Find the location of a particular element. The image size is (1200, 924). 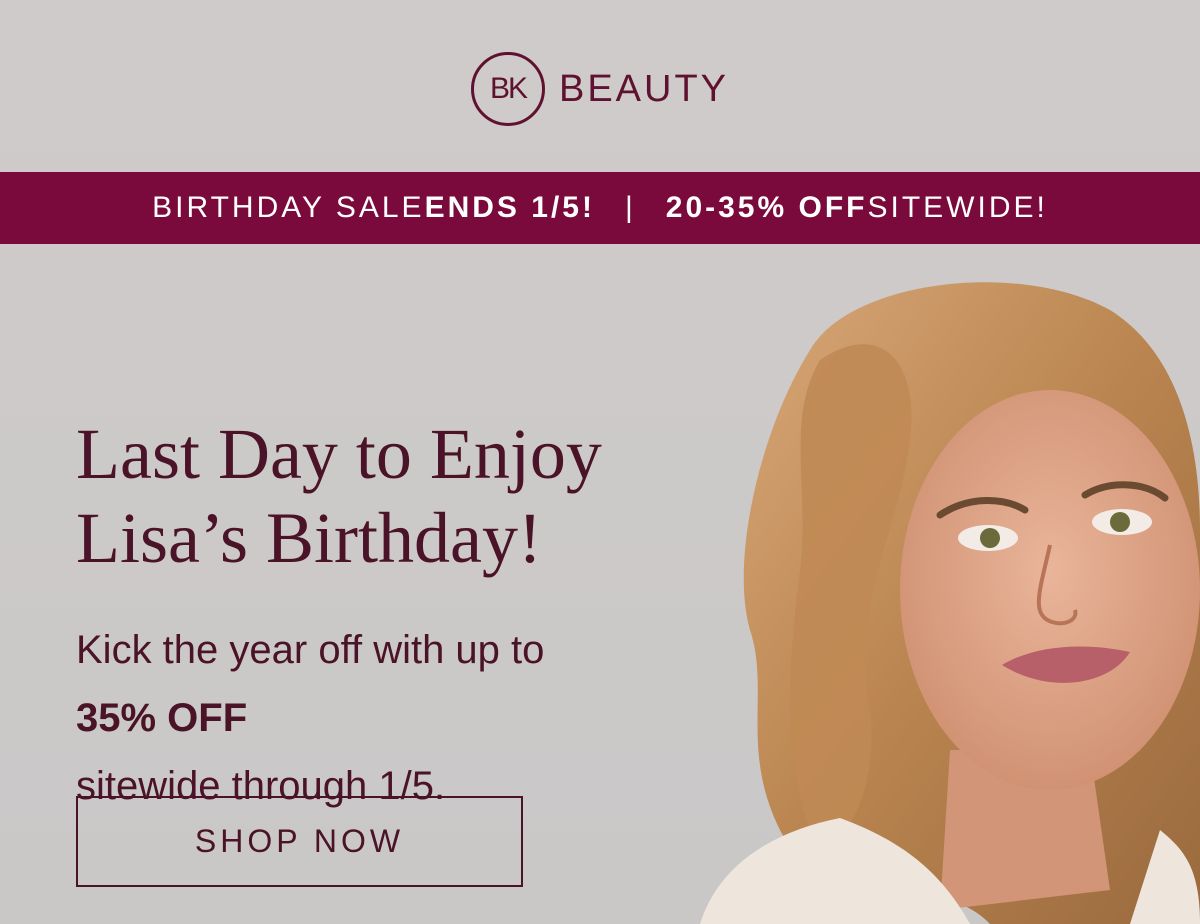

subcopy-discount: 35% OFF is located at coordinates (162, 718).